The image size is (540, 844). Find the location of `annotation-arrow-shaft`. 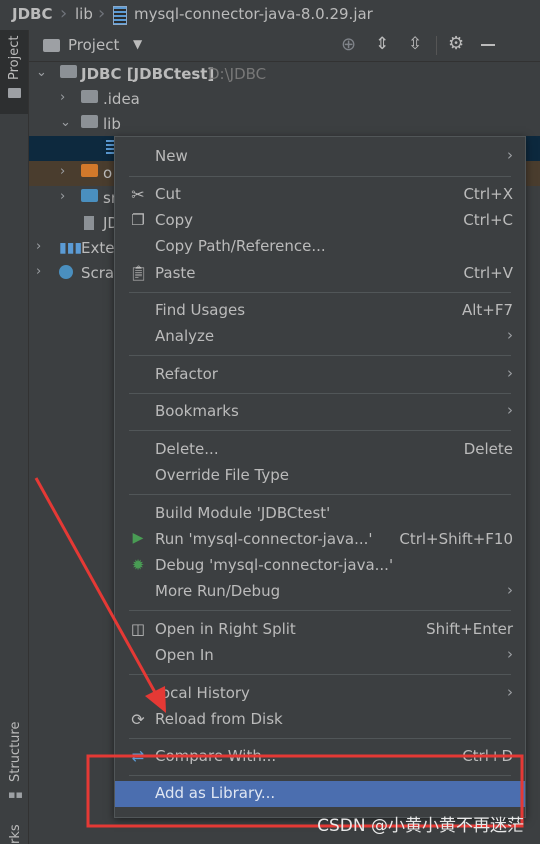

annotation-arrow-shaft is located at coordinates (96, 587).